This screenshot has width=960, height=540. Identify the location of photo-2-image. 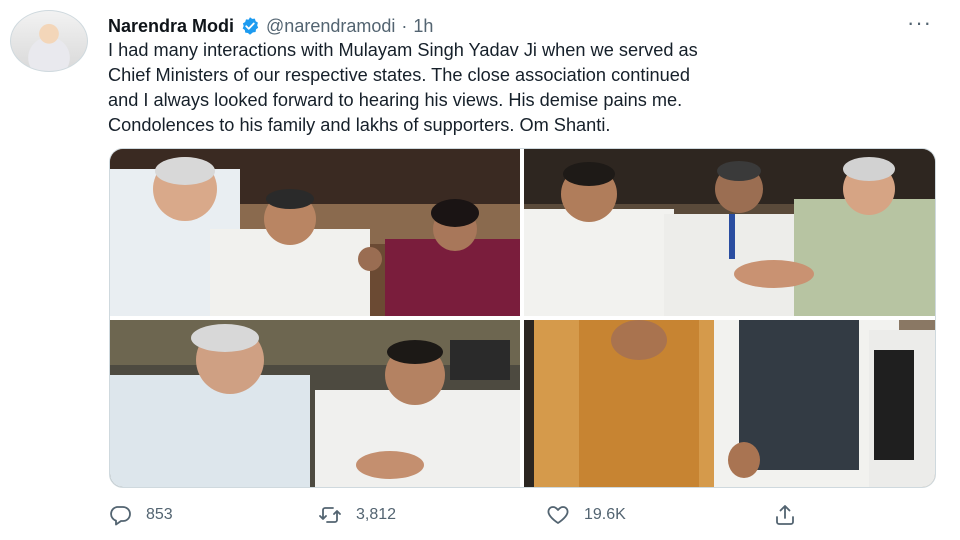
(729, 232).